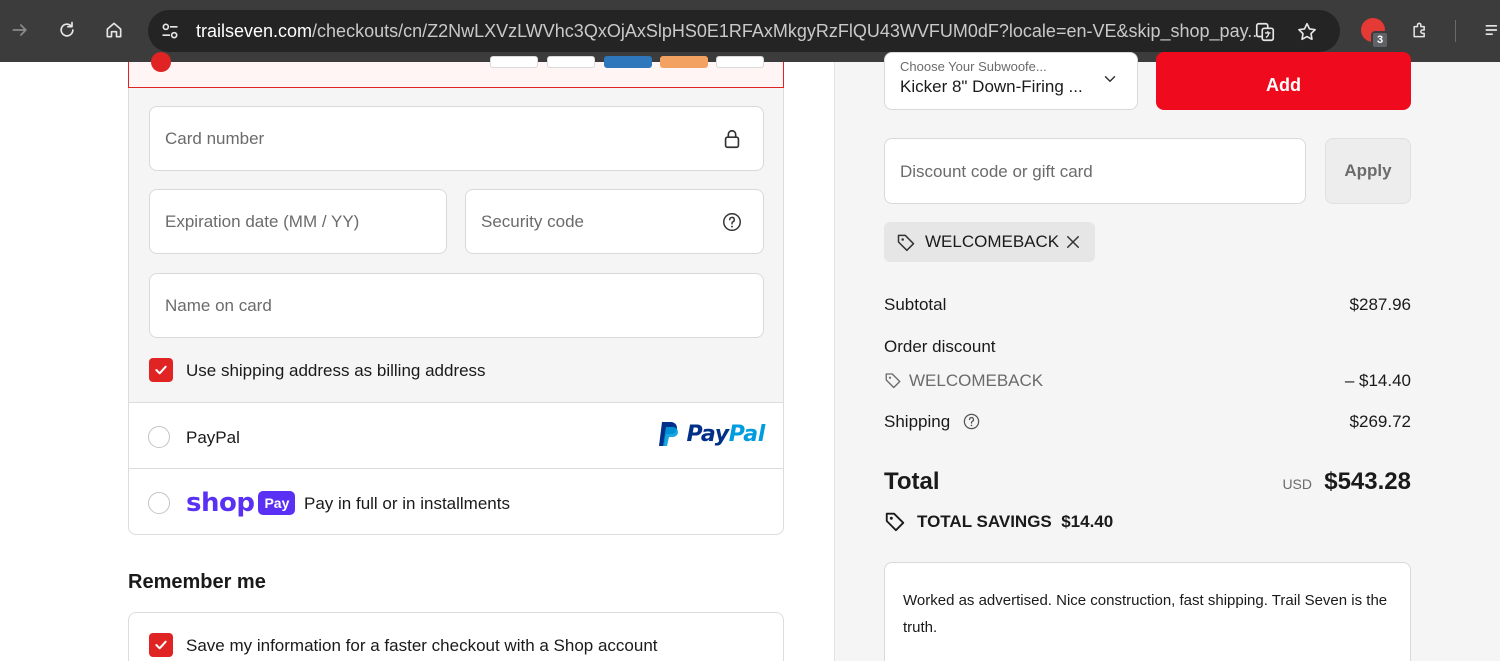 Image resolution: width=1500 pixels, height=661 pixels. What do you see at coordinates (170, 31) in the screenshot?
I see `site-info-icon` at bounding box center [170, 31].